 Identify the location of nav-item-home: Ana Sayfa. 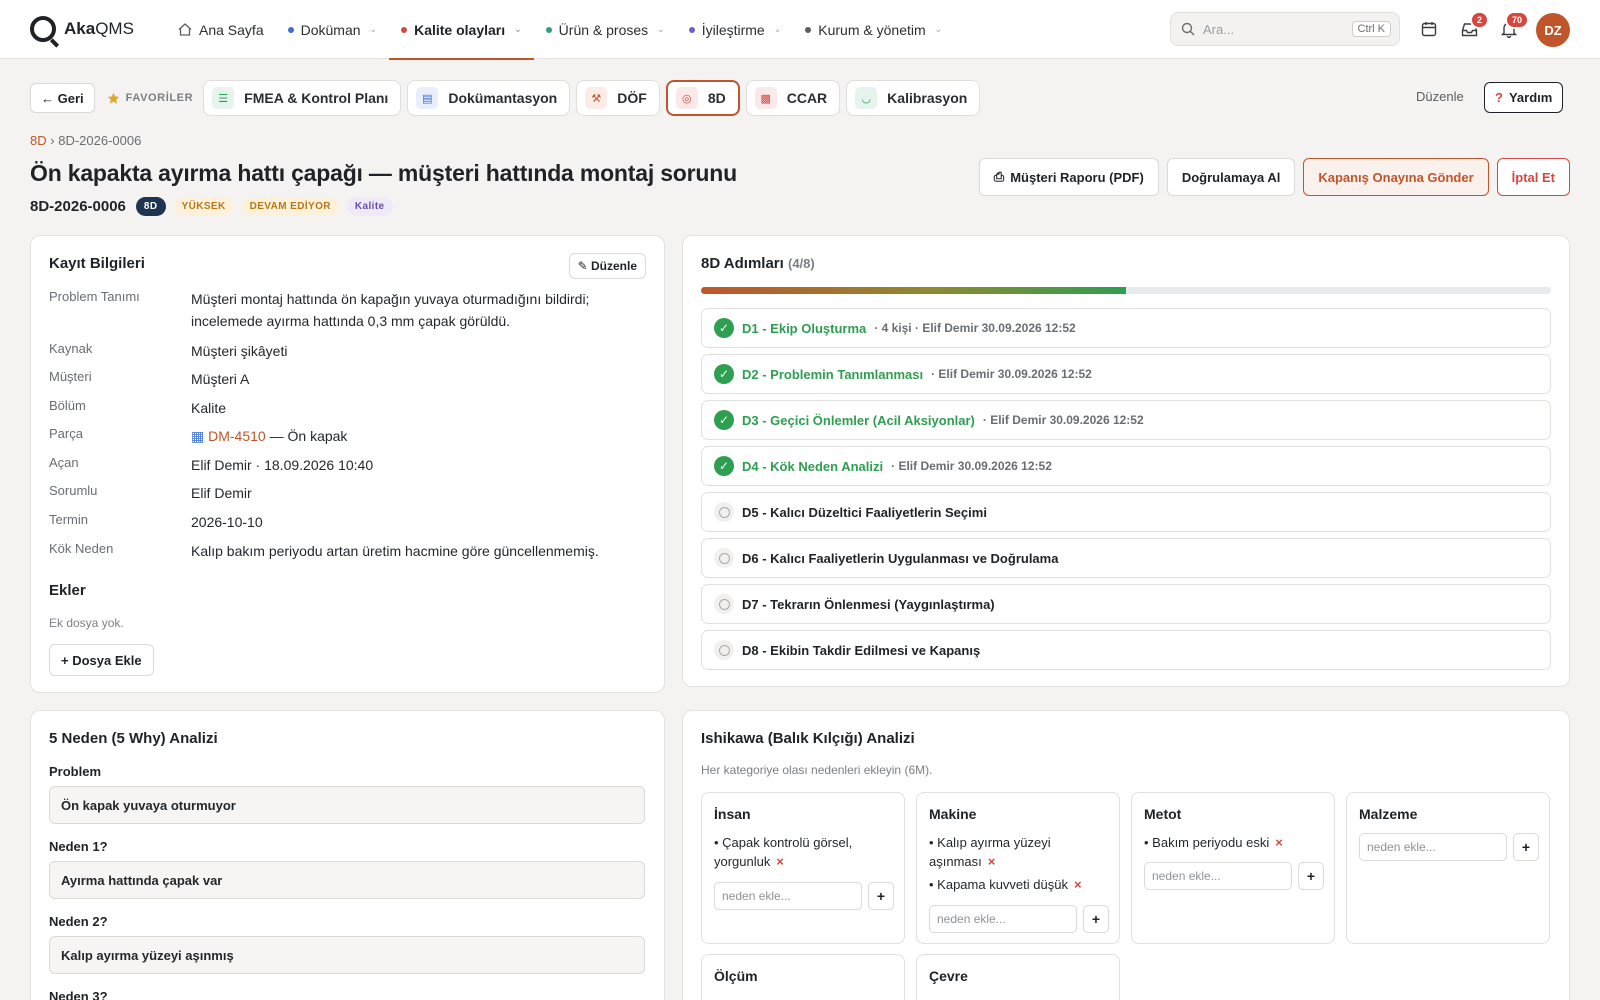
(221, 29).